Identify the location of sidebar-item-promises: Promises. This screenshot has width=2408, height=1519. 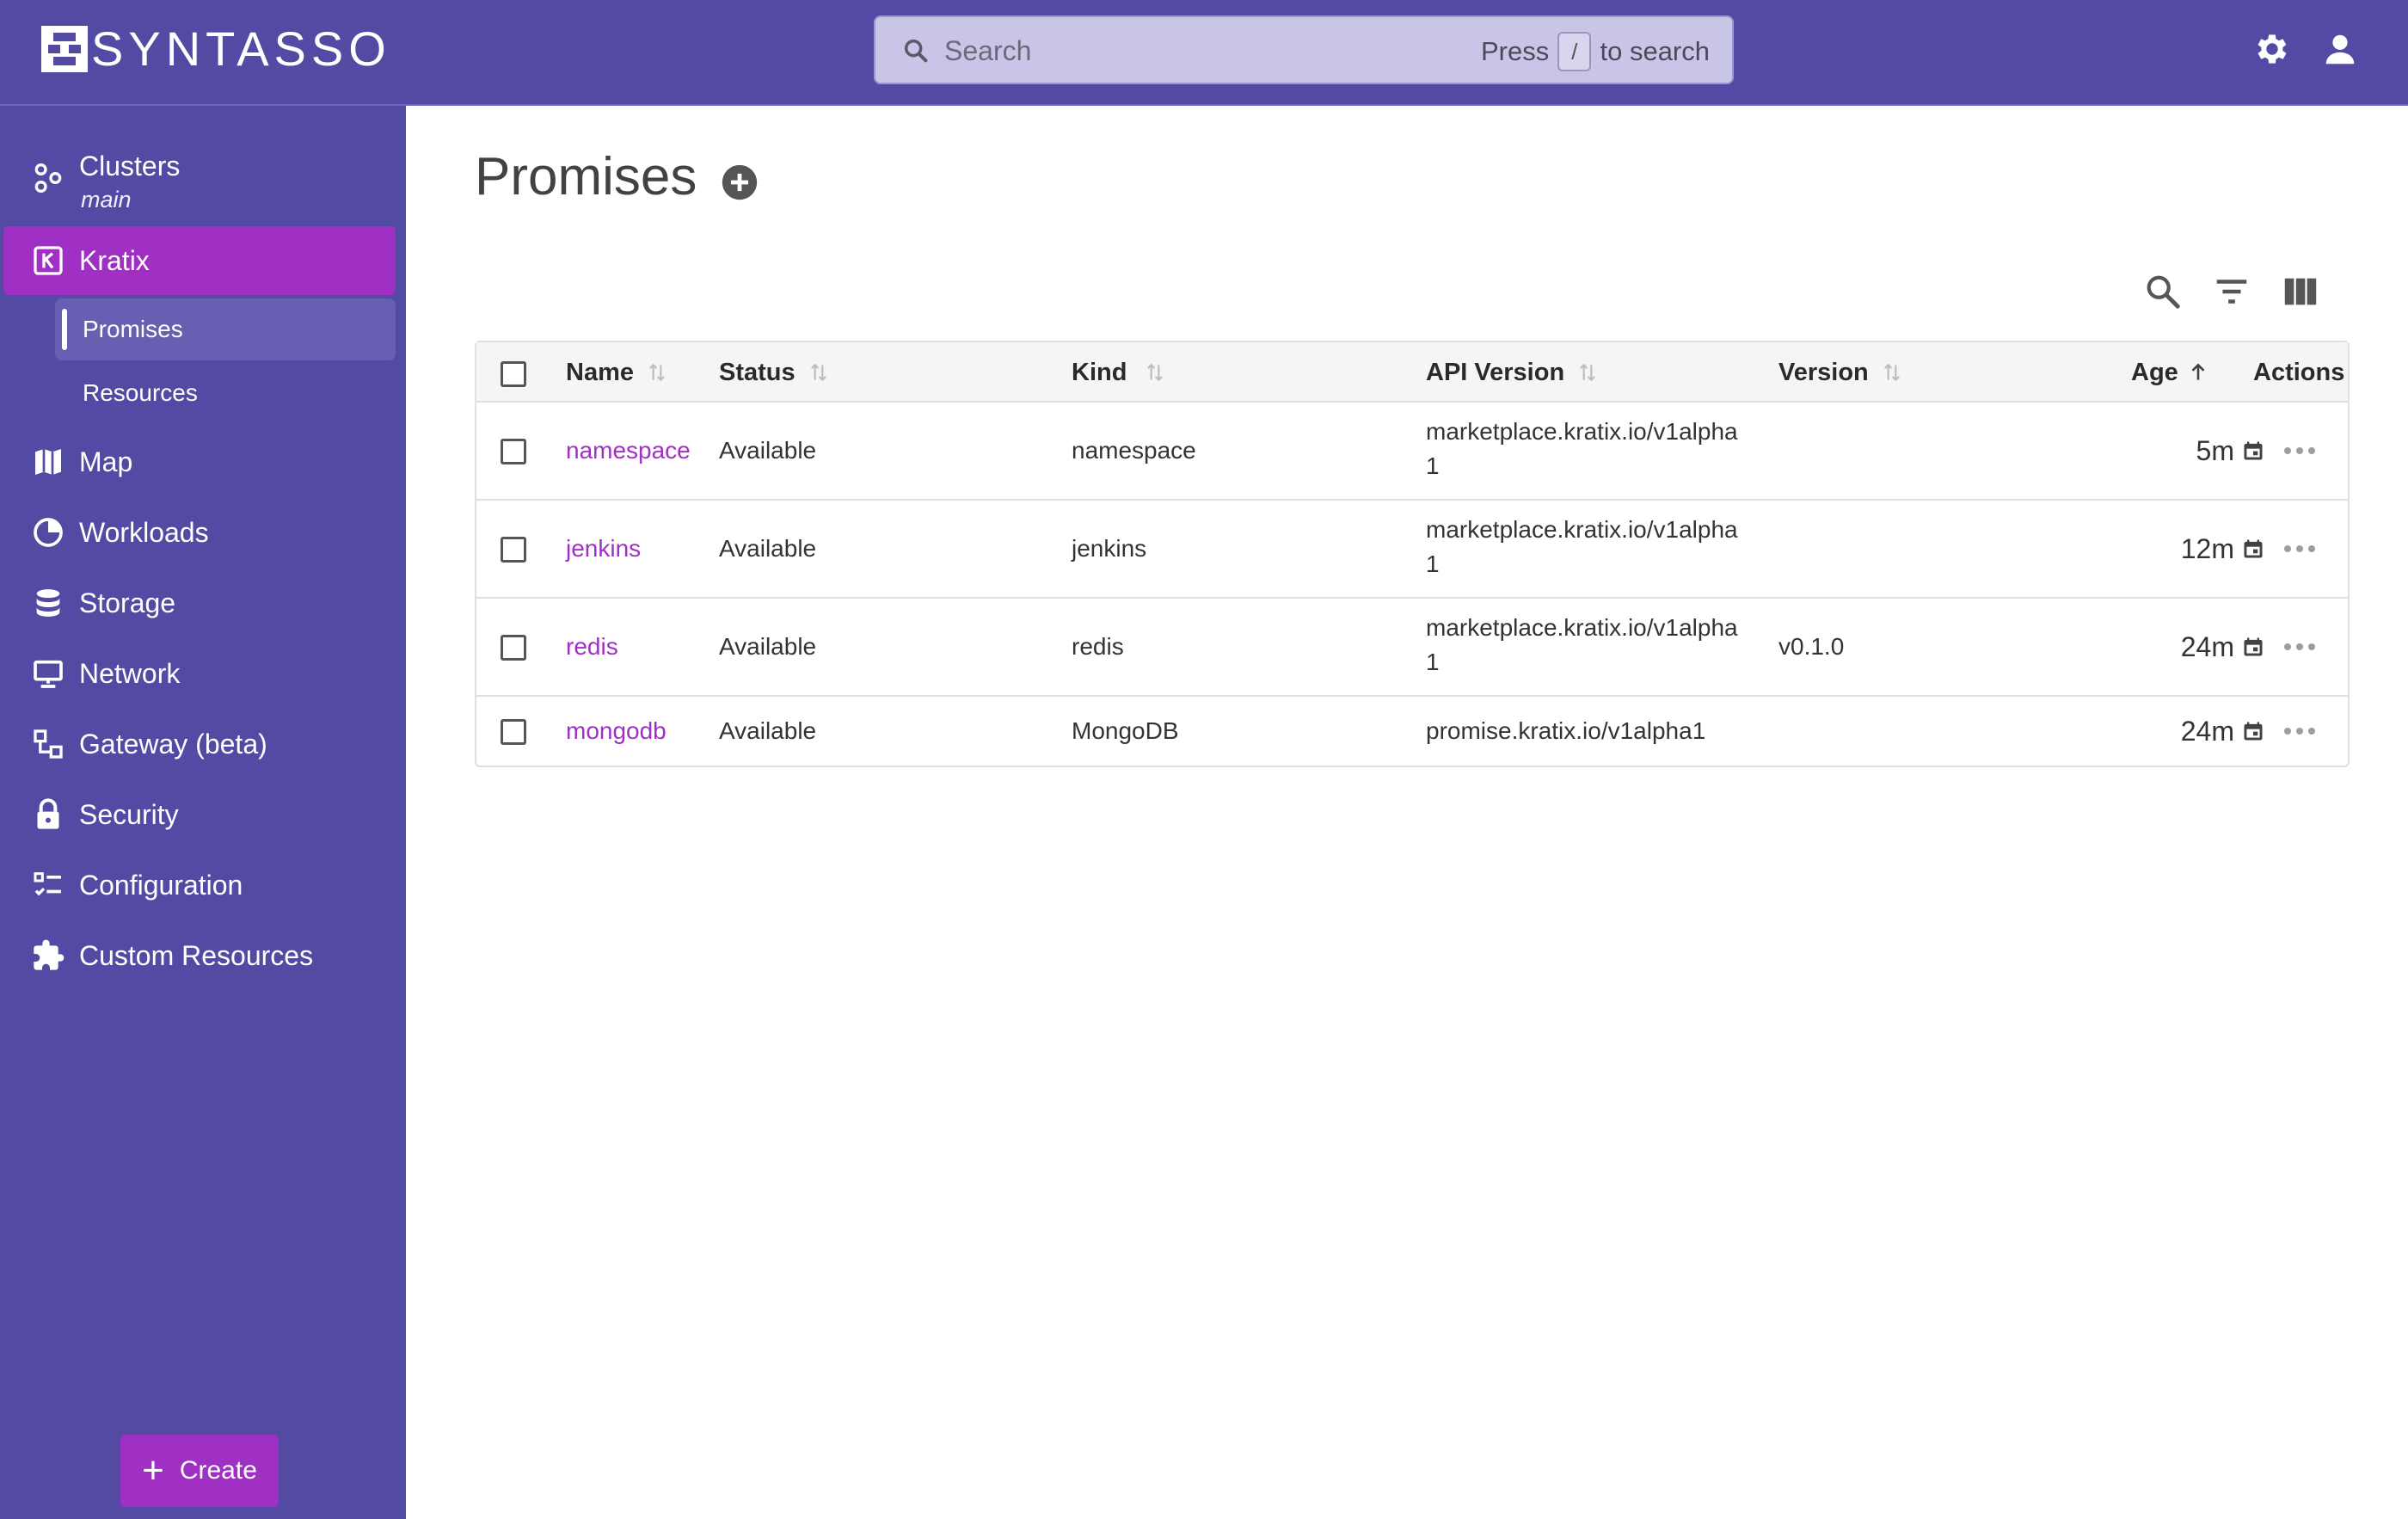
(225, 329).